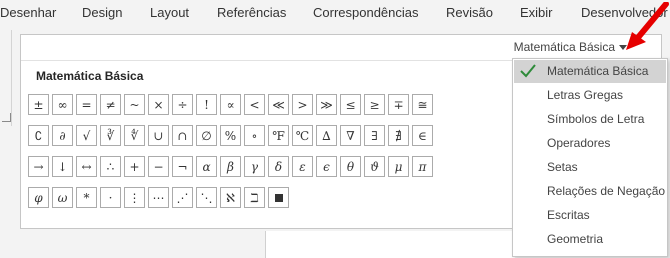 The width and height of the screenshot is (670, 258). I want to click on symbol-button: ℃, so click(302, 135).